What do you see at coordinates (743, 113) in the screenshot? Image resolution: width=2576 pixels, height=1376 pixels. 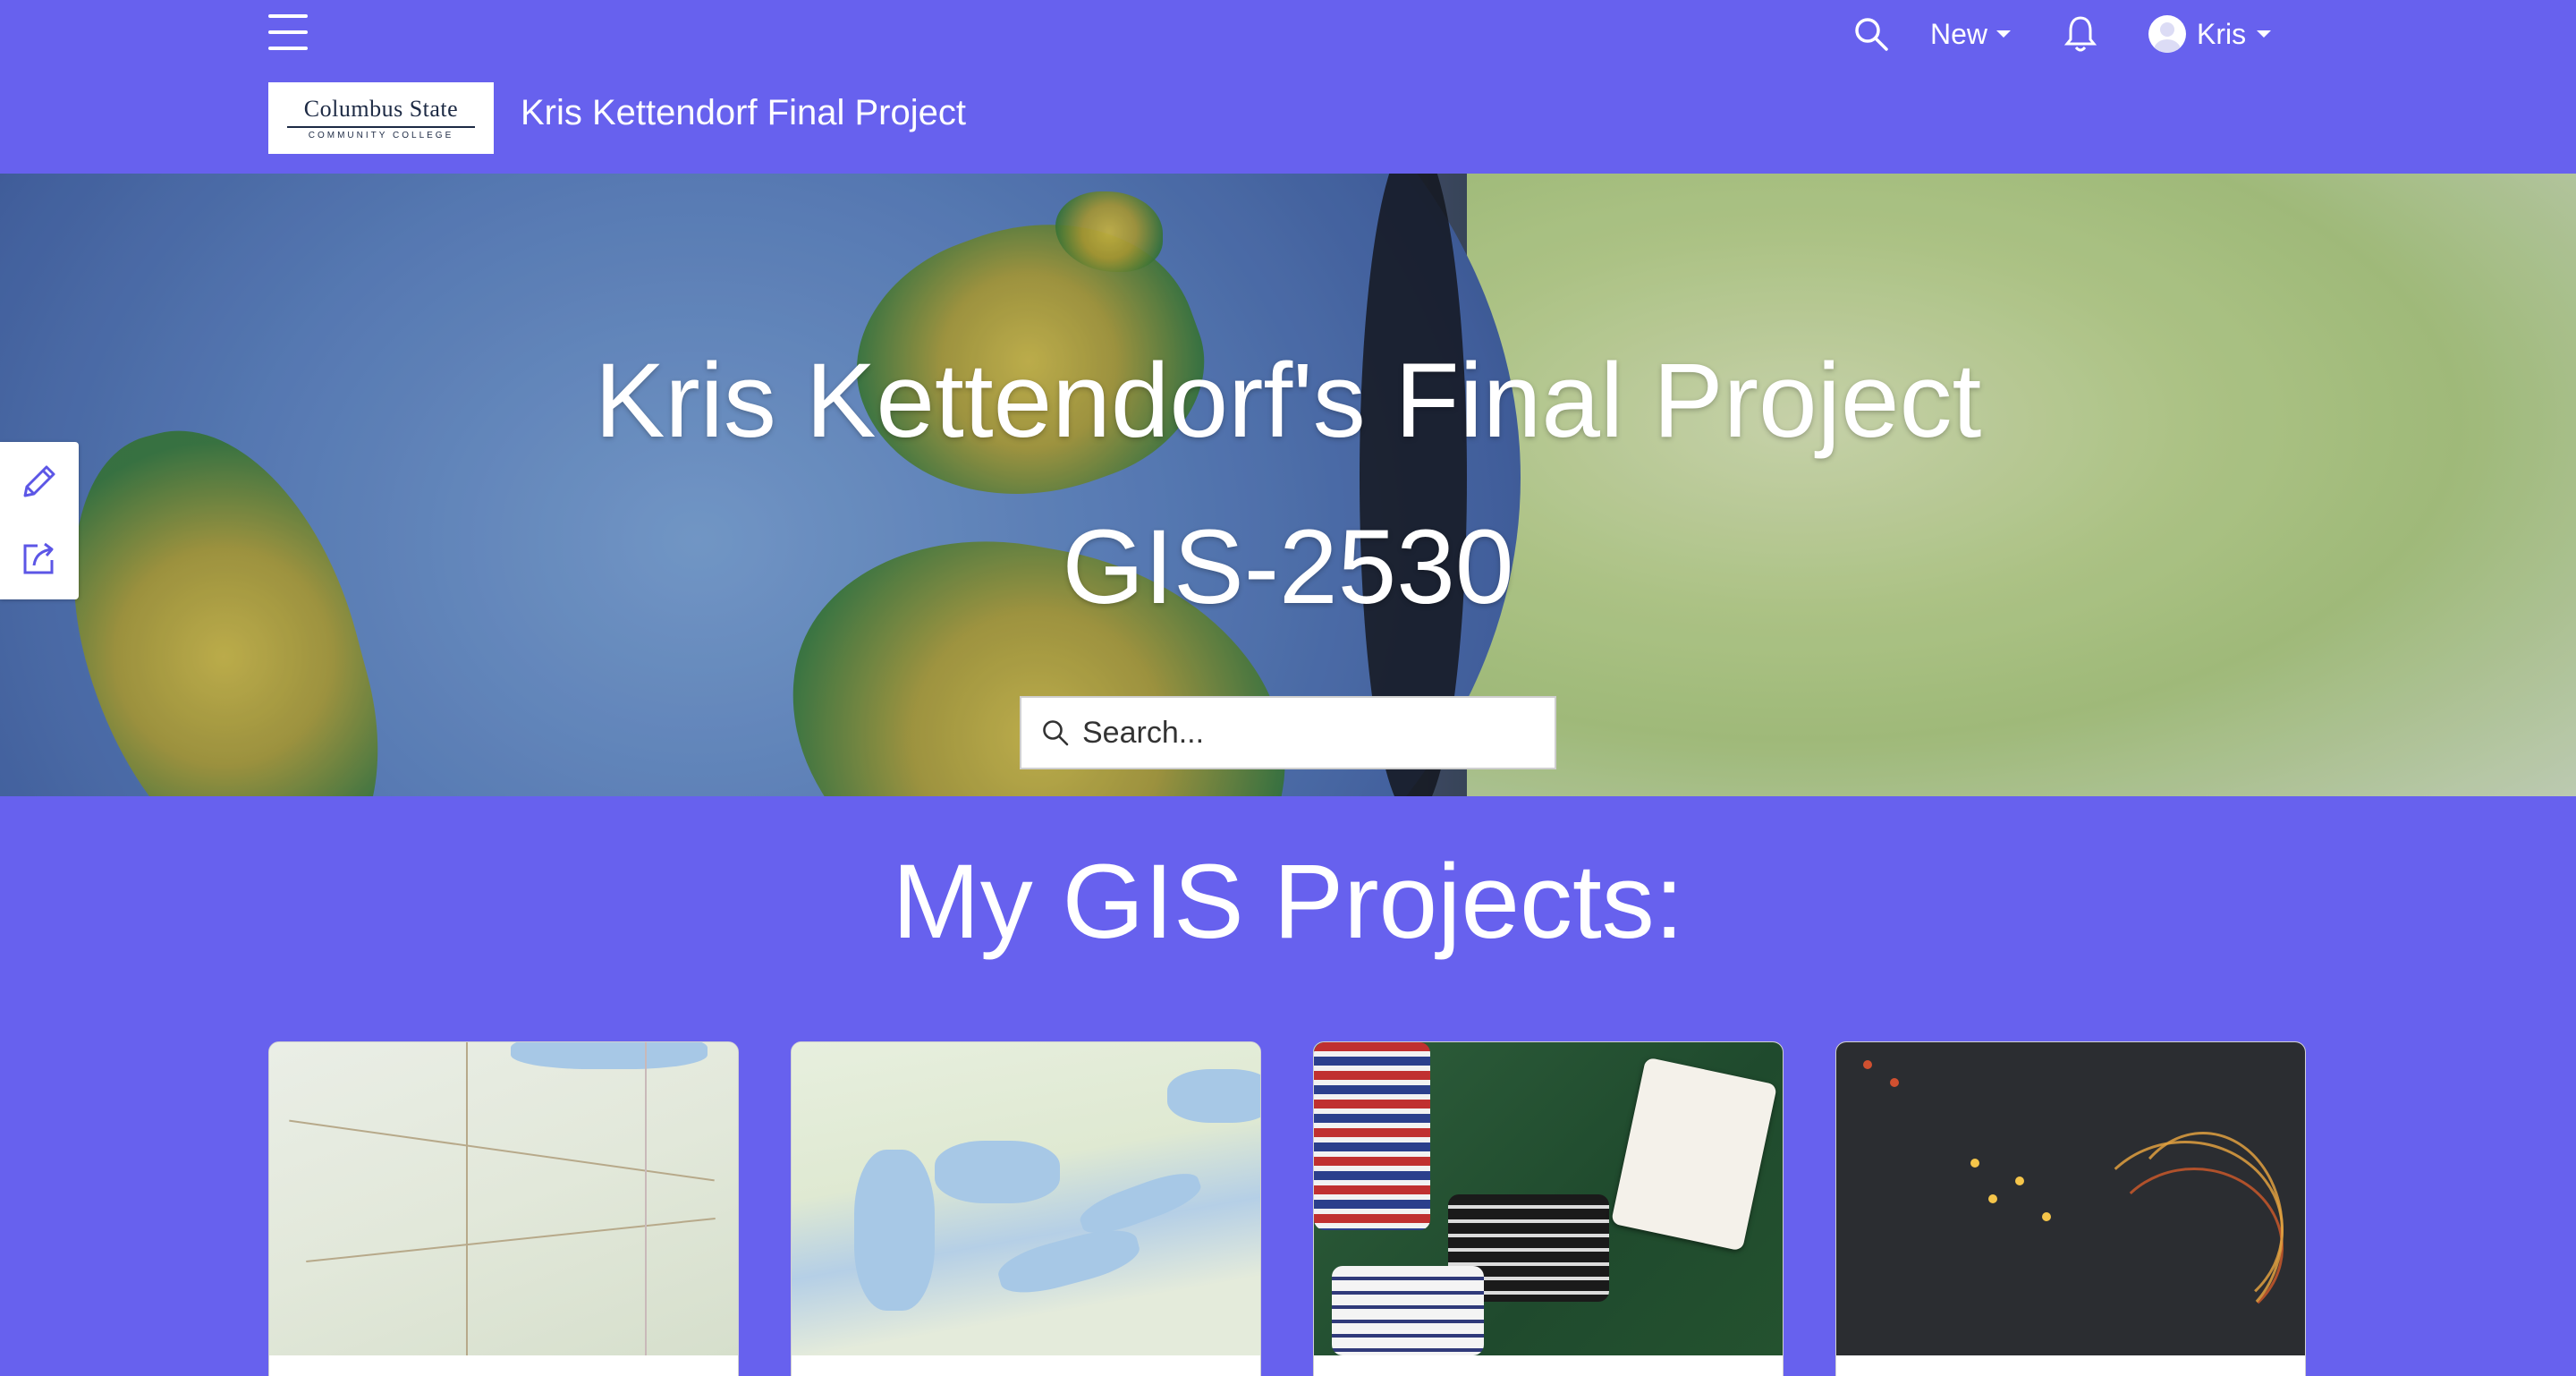 I see `site-title-link: Kris Kettendorf Final Project` at bounding box center [743, 113].